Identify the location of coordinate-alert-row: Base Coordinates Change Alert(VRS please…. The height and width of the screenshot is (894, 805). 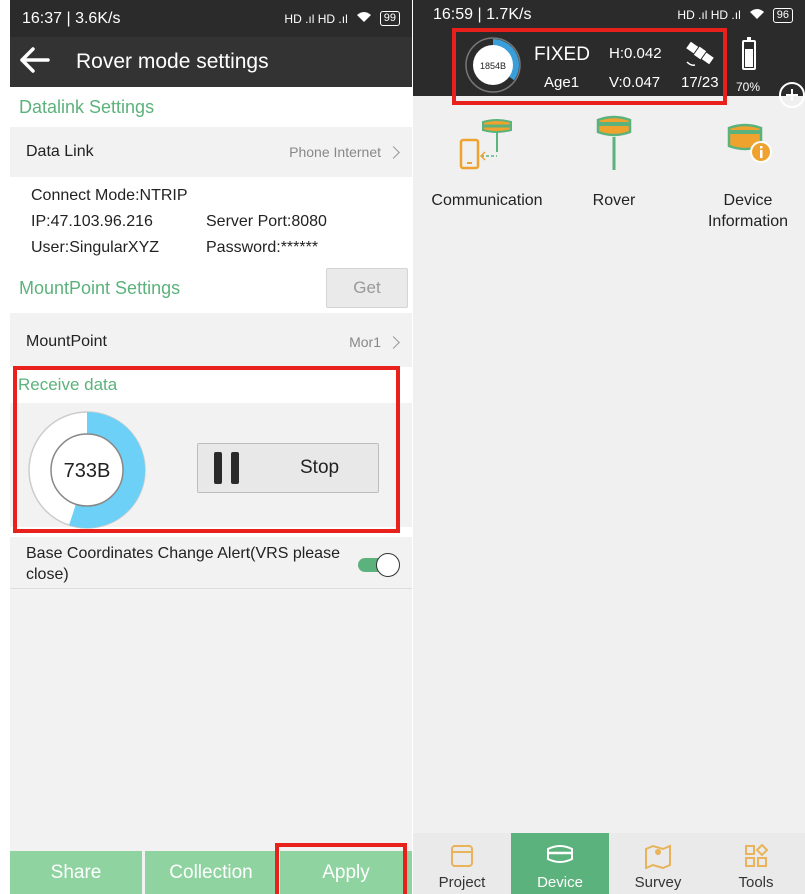
(211, 563).